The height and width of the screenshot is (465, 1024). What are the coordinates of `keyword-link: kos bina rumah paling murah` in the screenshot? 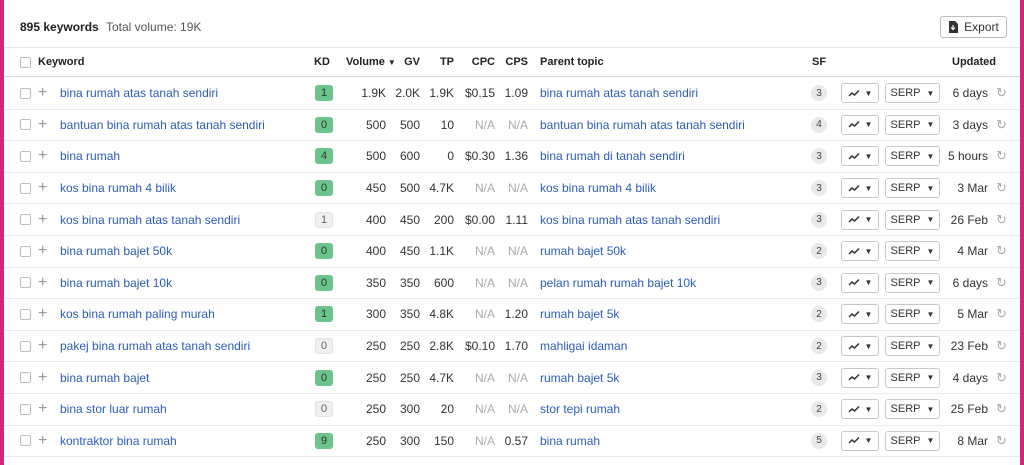 It's located at (137, 314).